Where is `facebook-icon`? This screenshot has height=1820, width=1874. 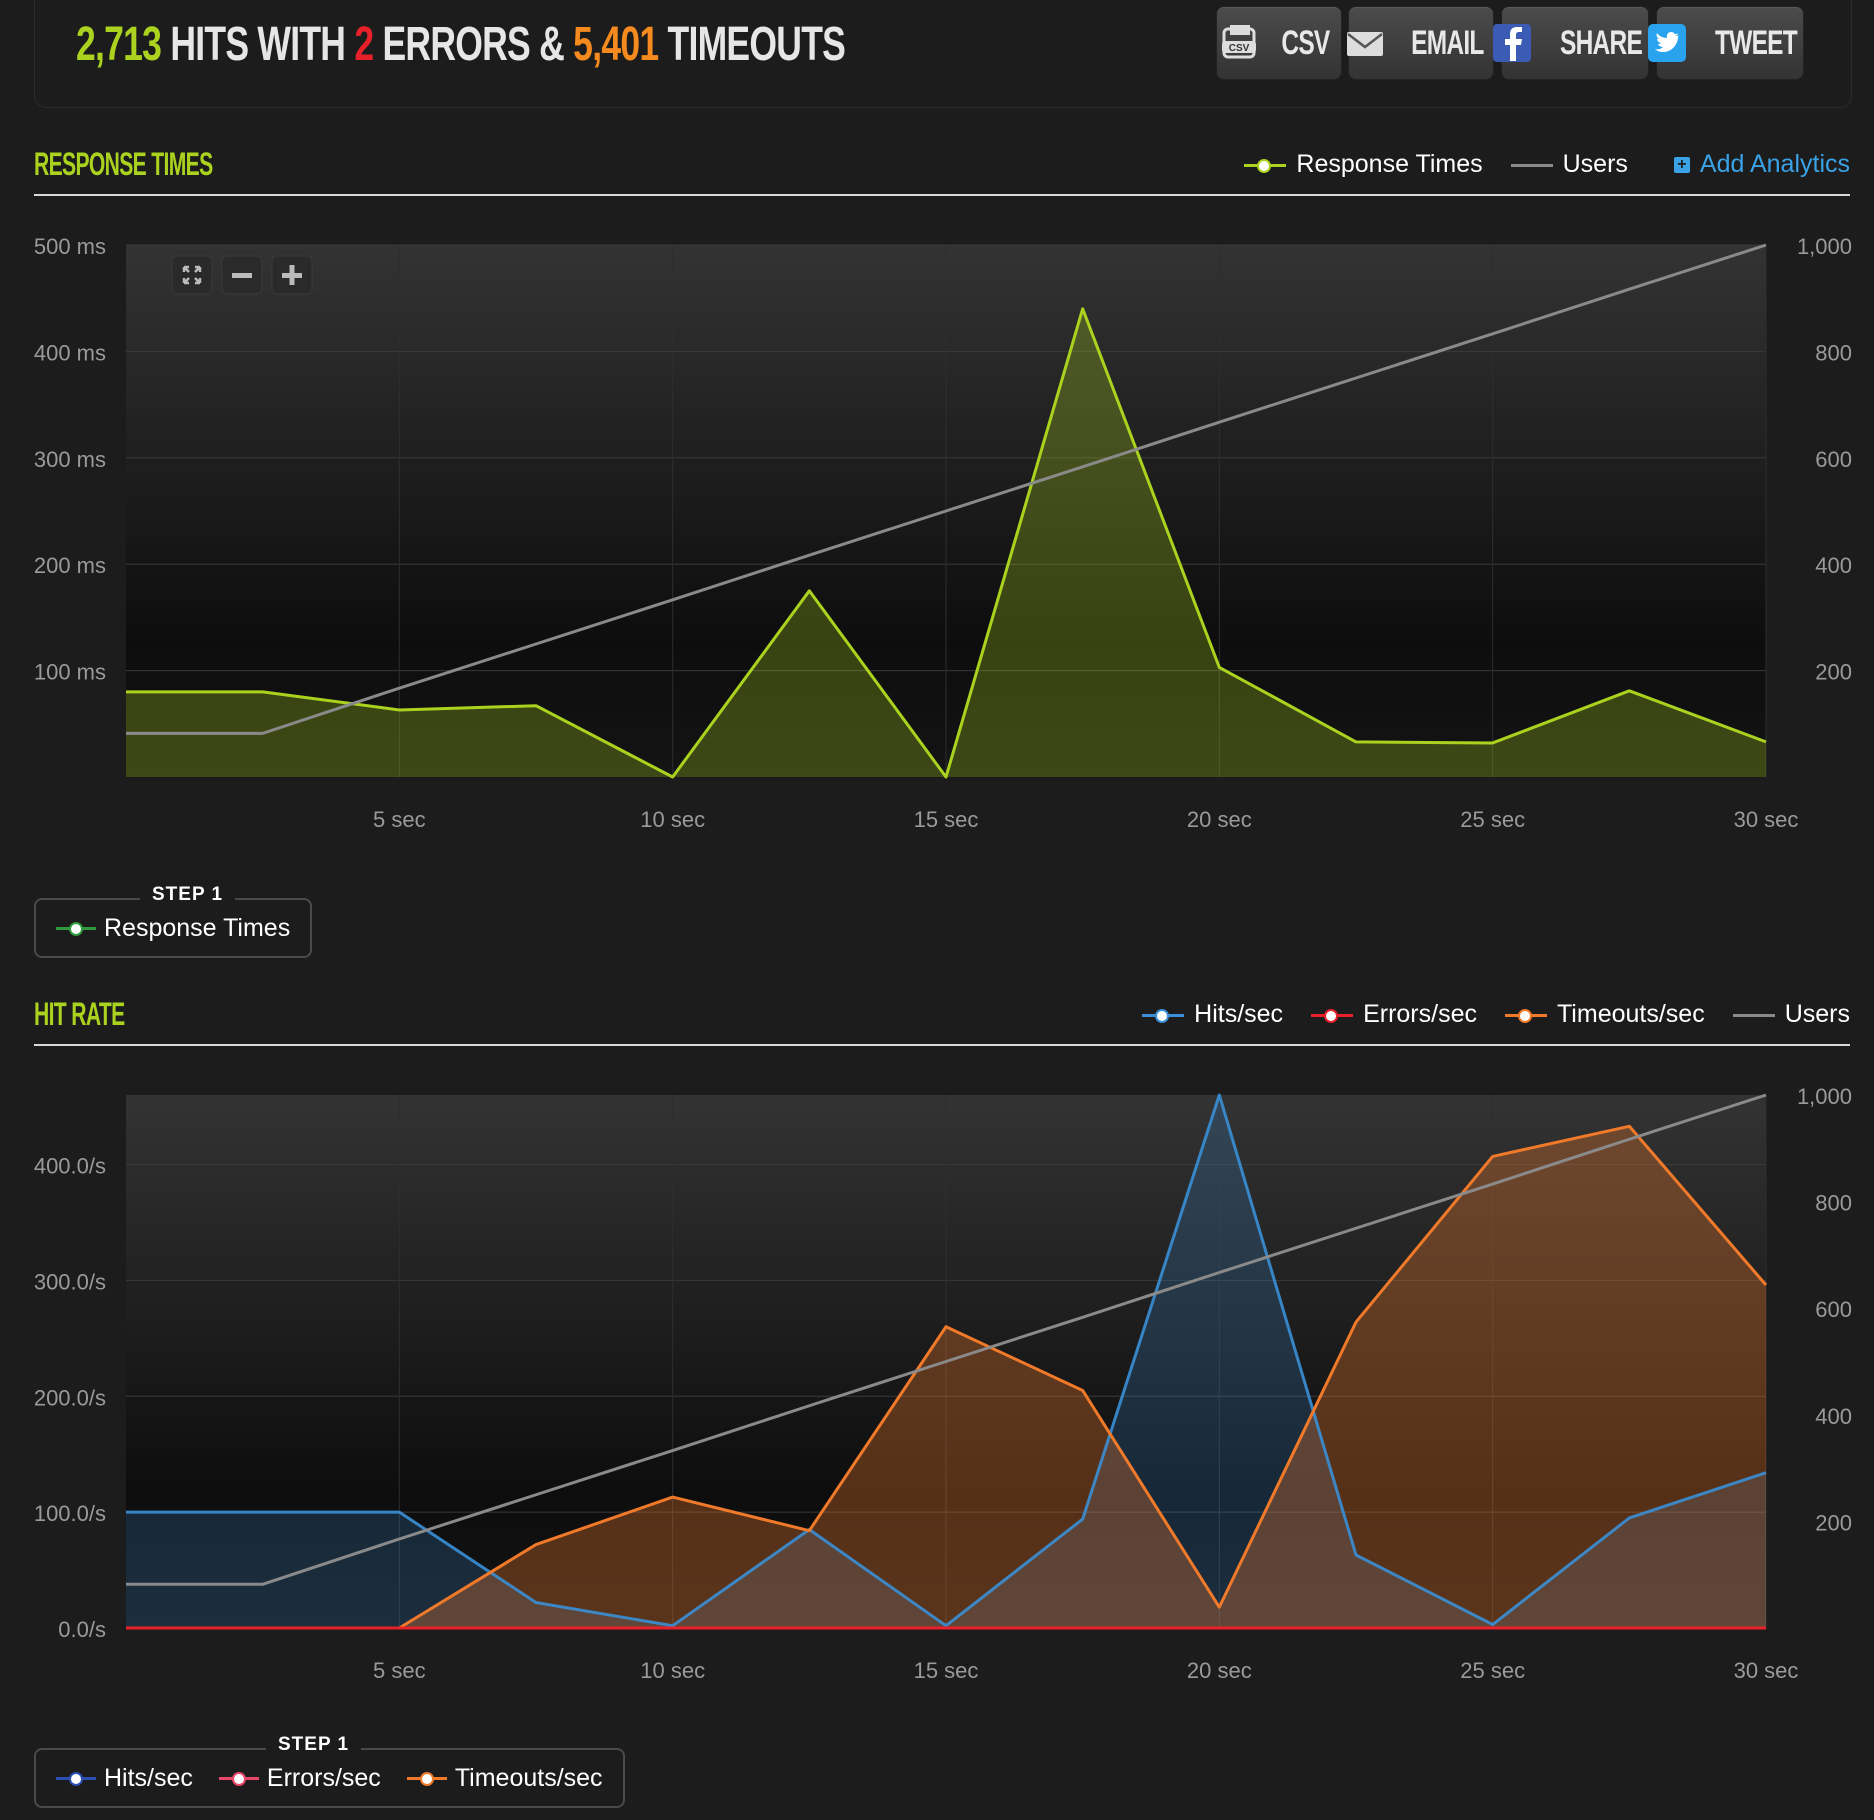
facebook-icon is located at coordinates (1512, 43).